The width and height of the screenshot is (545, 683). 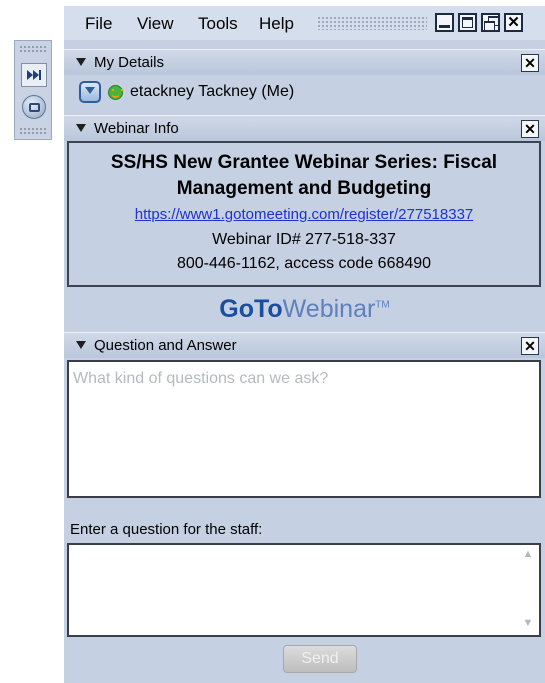 I want to click on user-dropdown-icon, so click(x=90, y=92).